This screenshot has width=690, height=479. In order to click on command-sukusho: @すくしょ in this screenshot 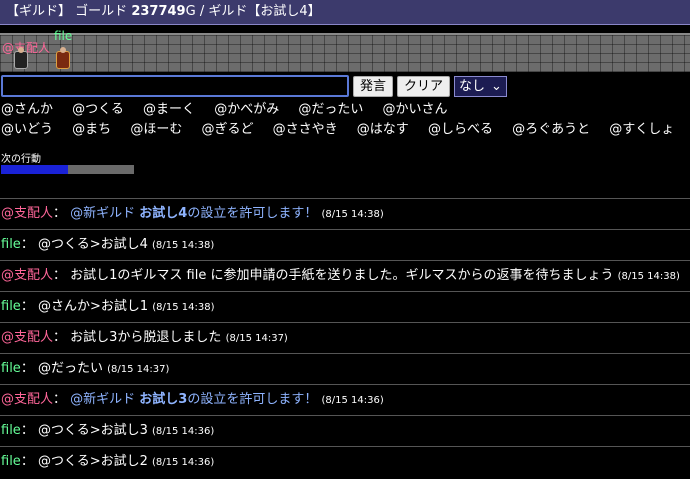, I will do `click(641, 129)`.